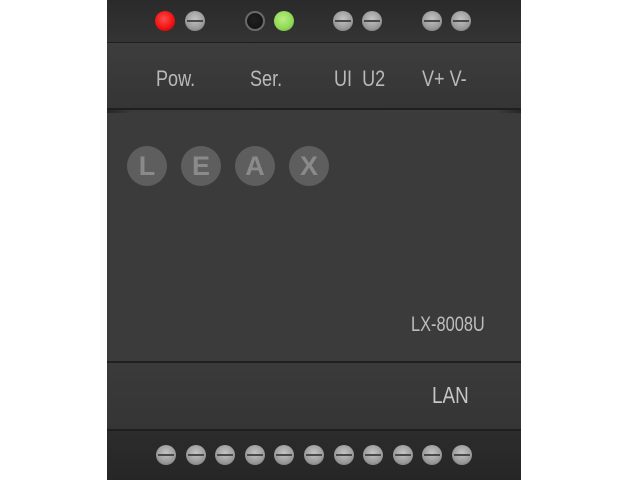 The image size is (640, 480). What do you see at coordinates (448, 324) in the screenshot?
I see `model-number: LX-8008U` at bounding box center [448, 324].